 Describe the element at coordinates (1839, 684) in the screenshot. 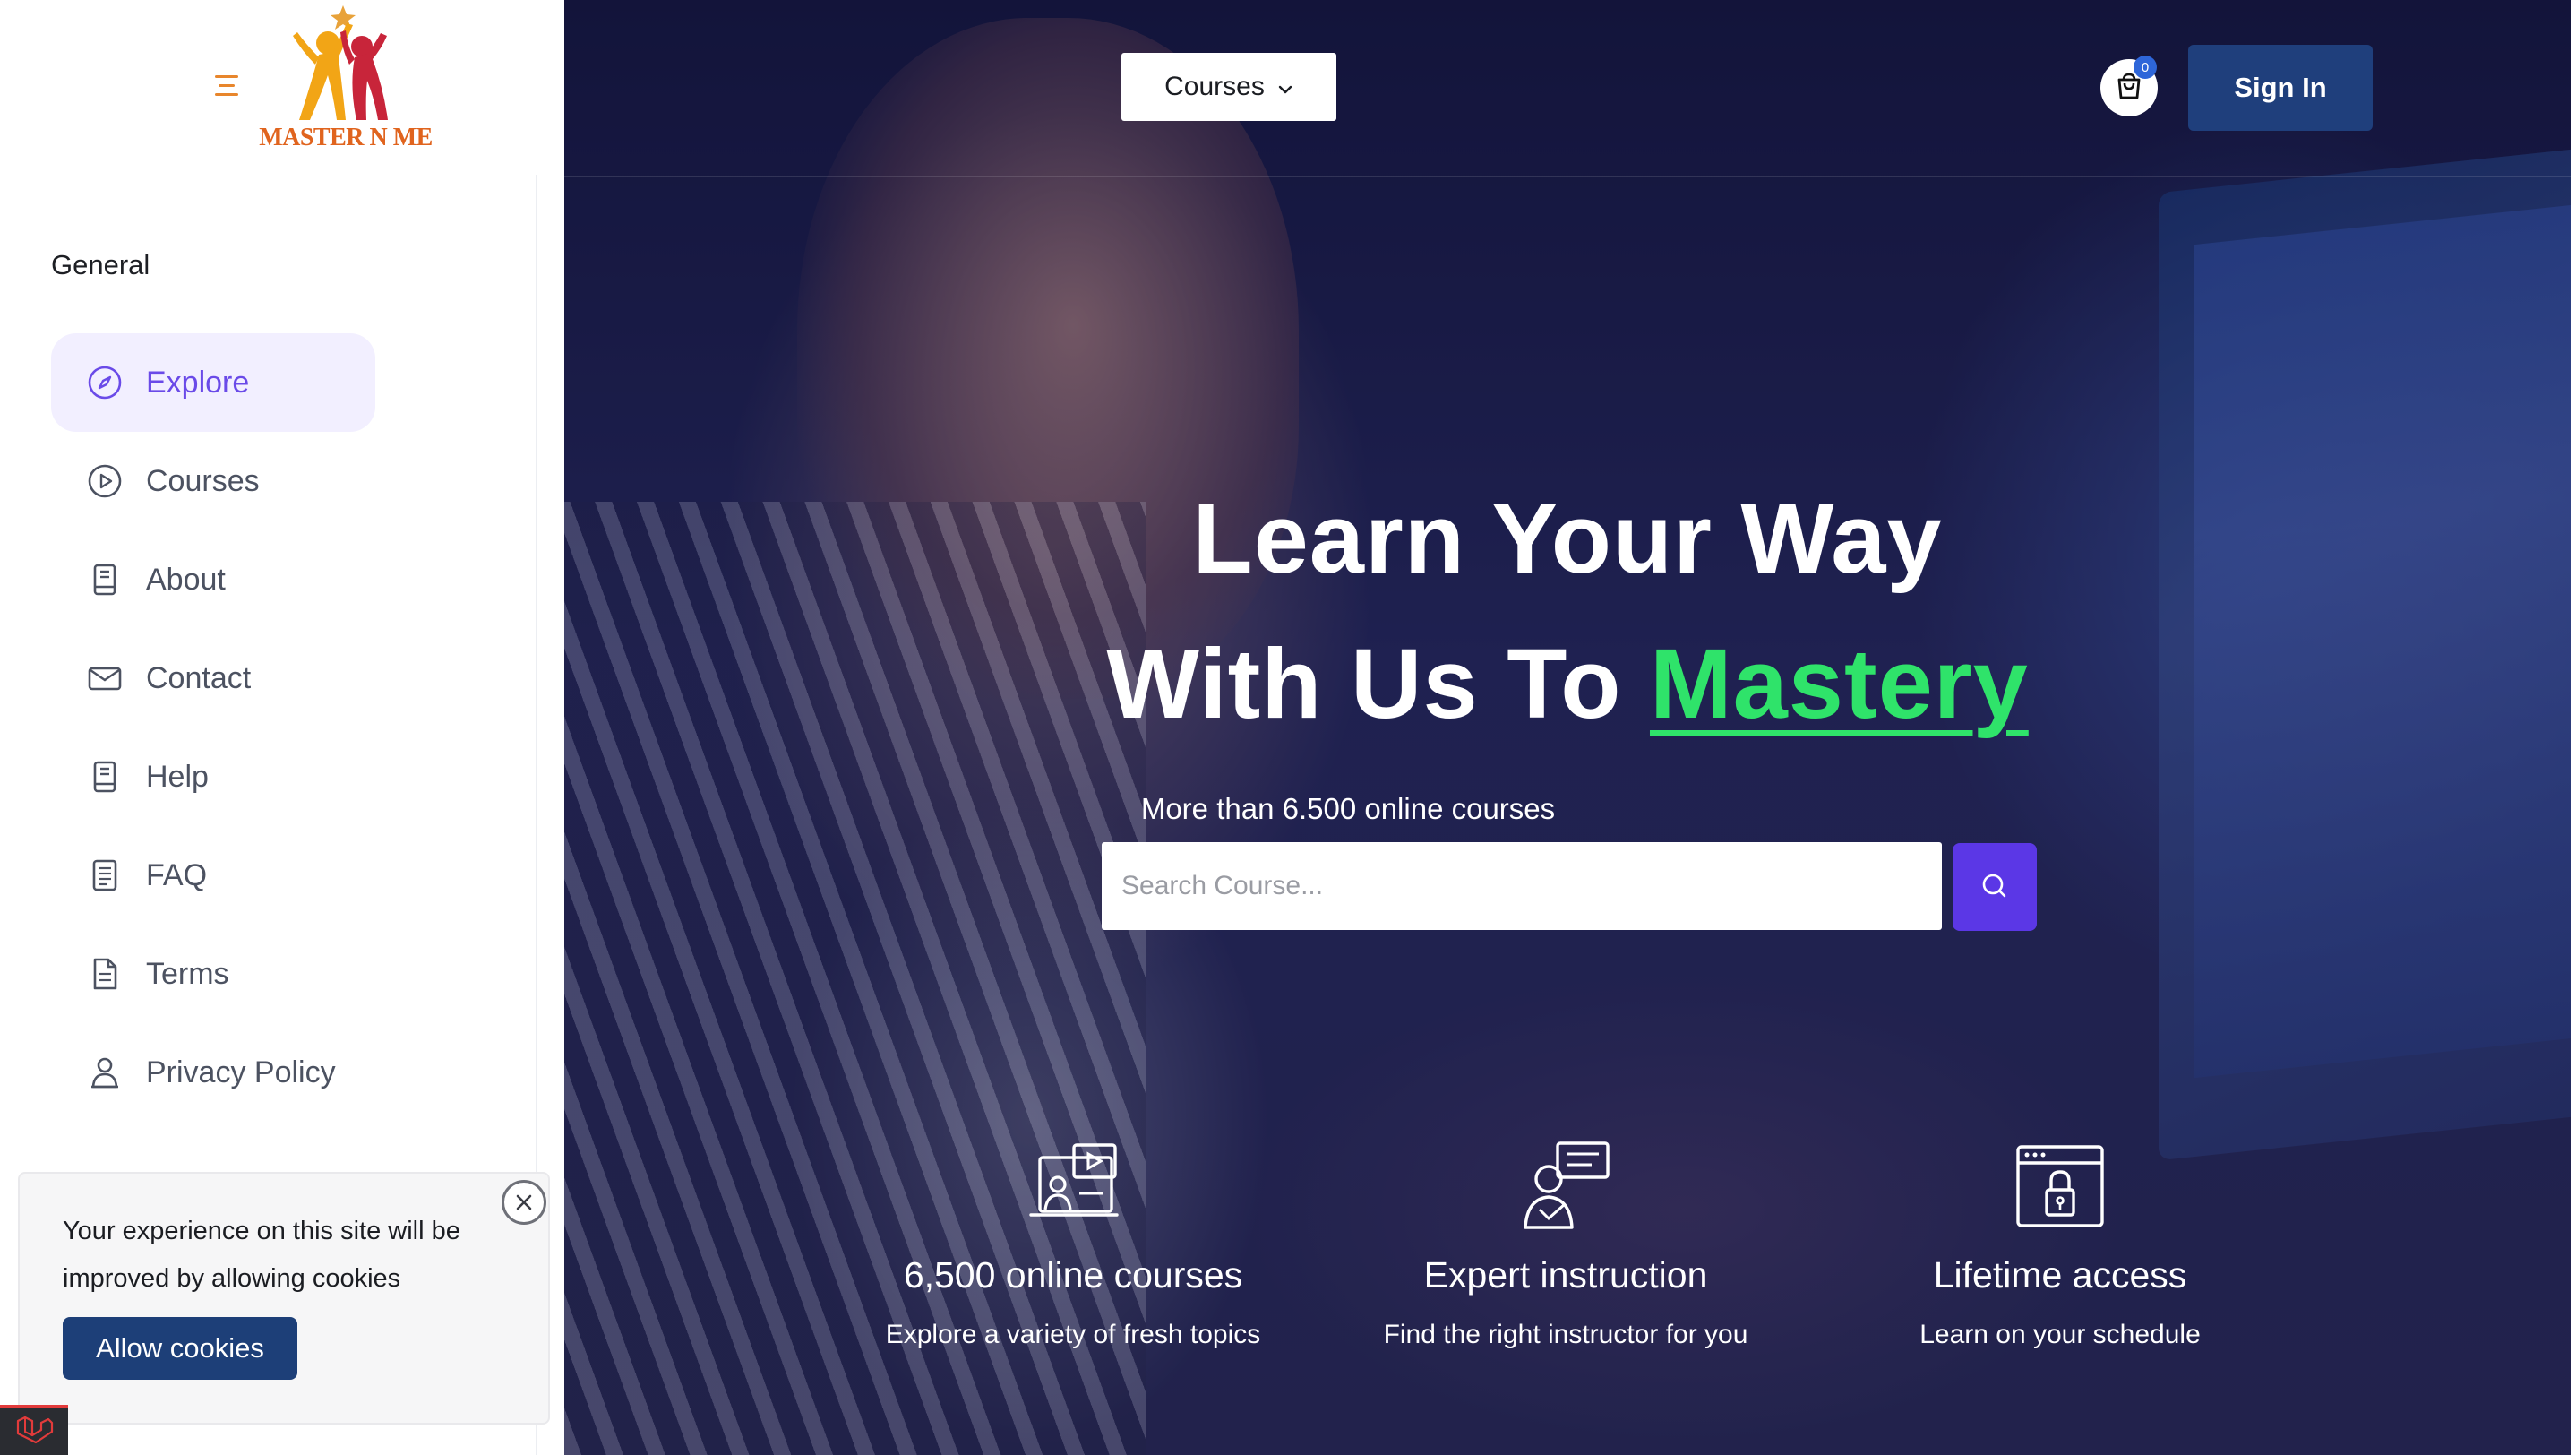

I see `hero-title-highlight: Mastery` at that location.